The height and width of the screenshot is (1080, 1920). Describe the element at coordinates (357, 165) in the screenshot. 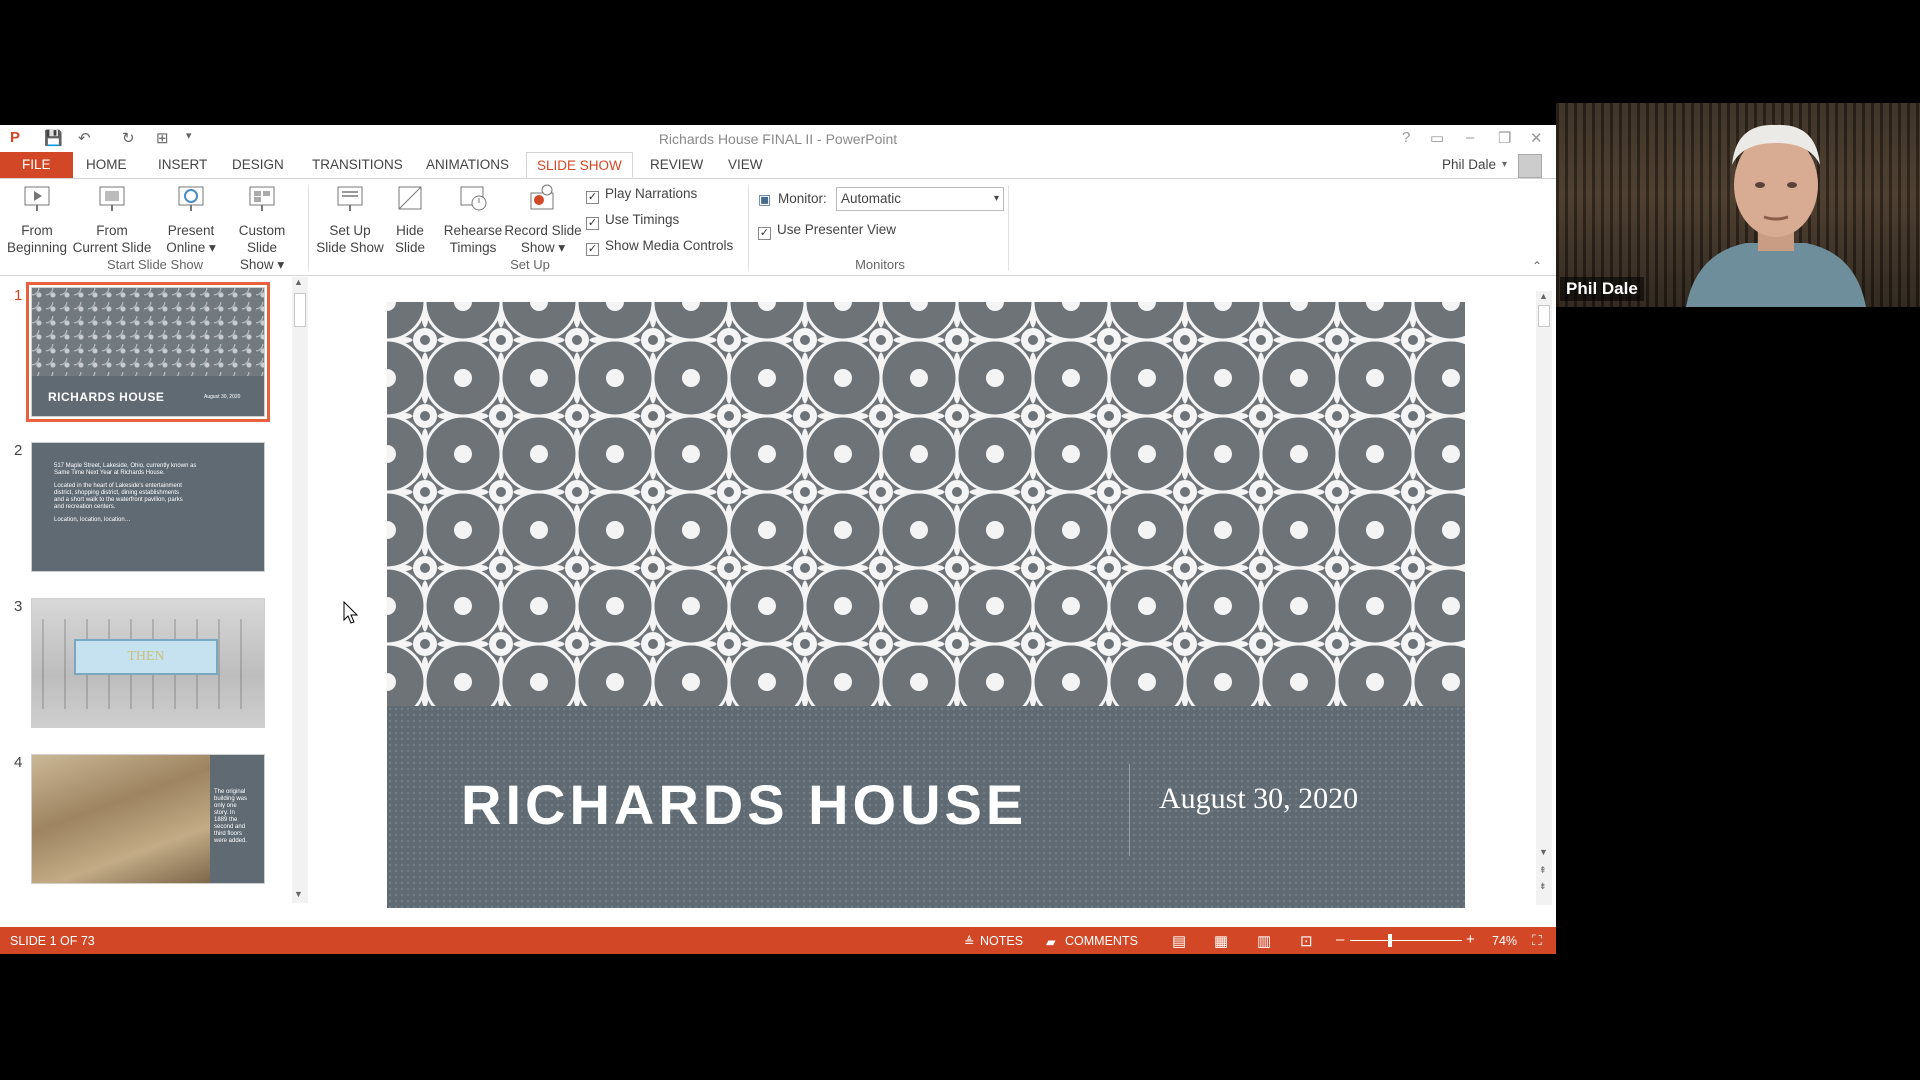

I see `tab-transitions: TRANSITIONS` at that location.